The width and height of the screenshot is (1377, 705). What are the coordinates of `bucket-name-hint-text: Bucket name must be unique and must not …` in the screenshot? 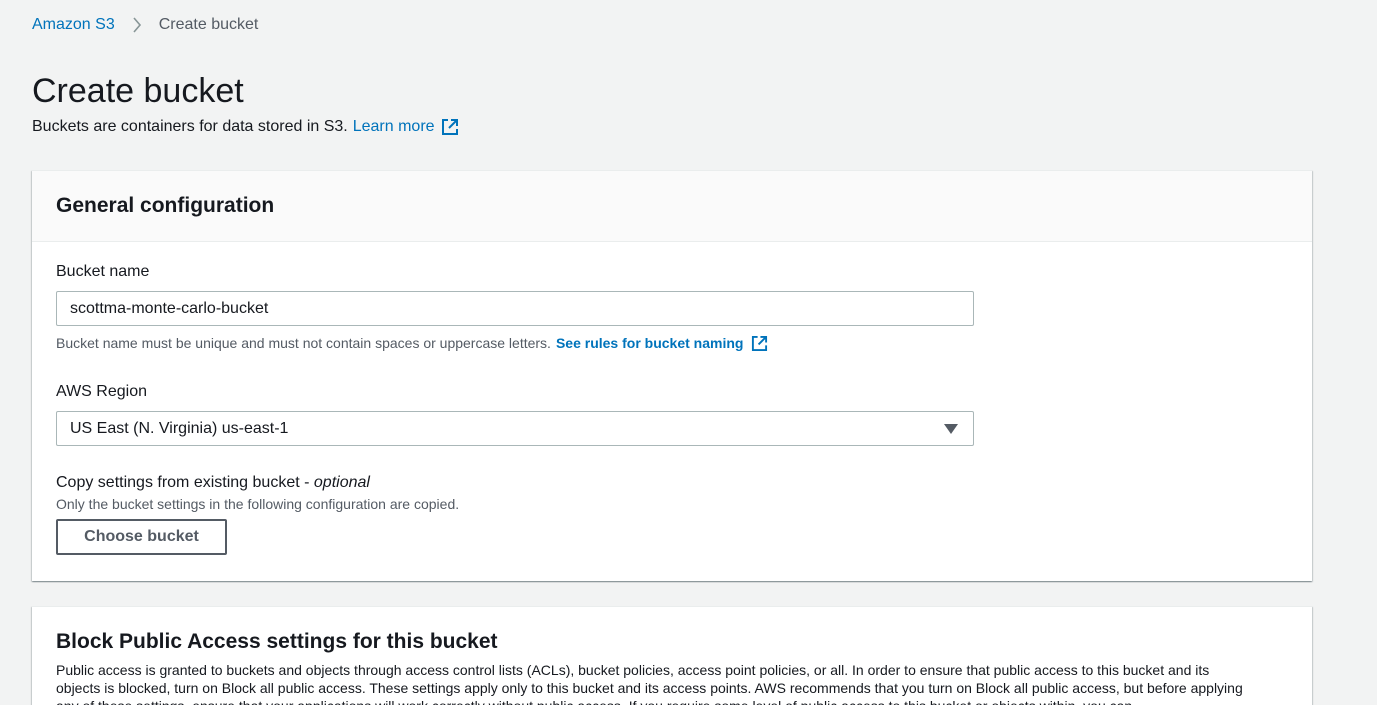 It's located at (303, 343).